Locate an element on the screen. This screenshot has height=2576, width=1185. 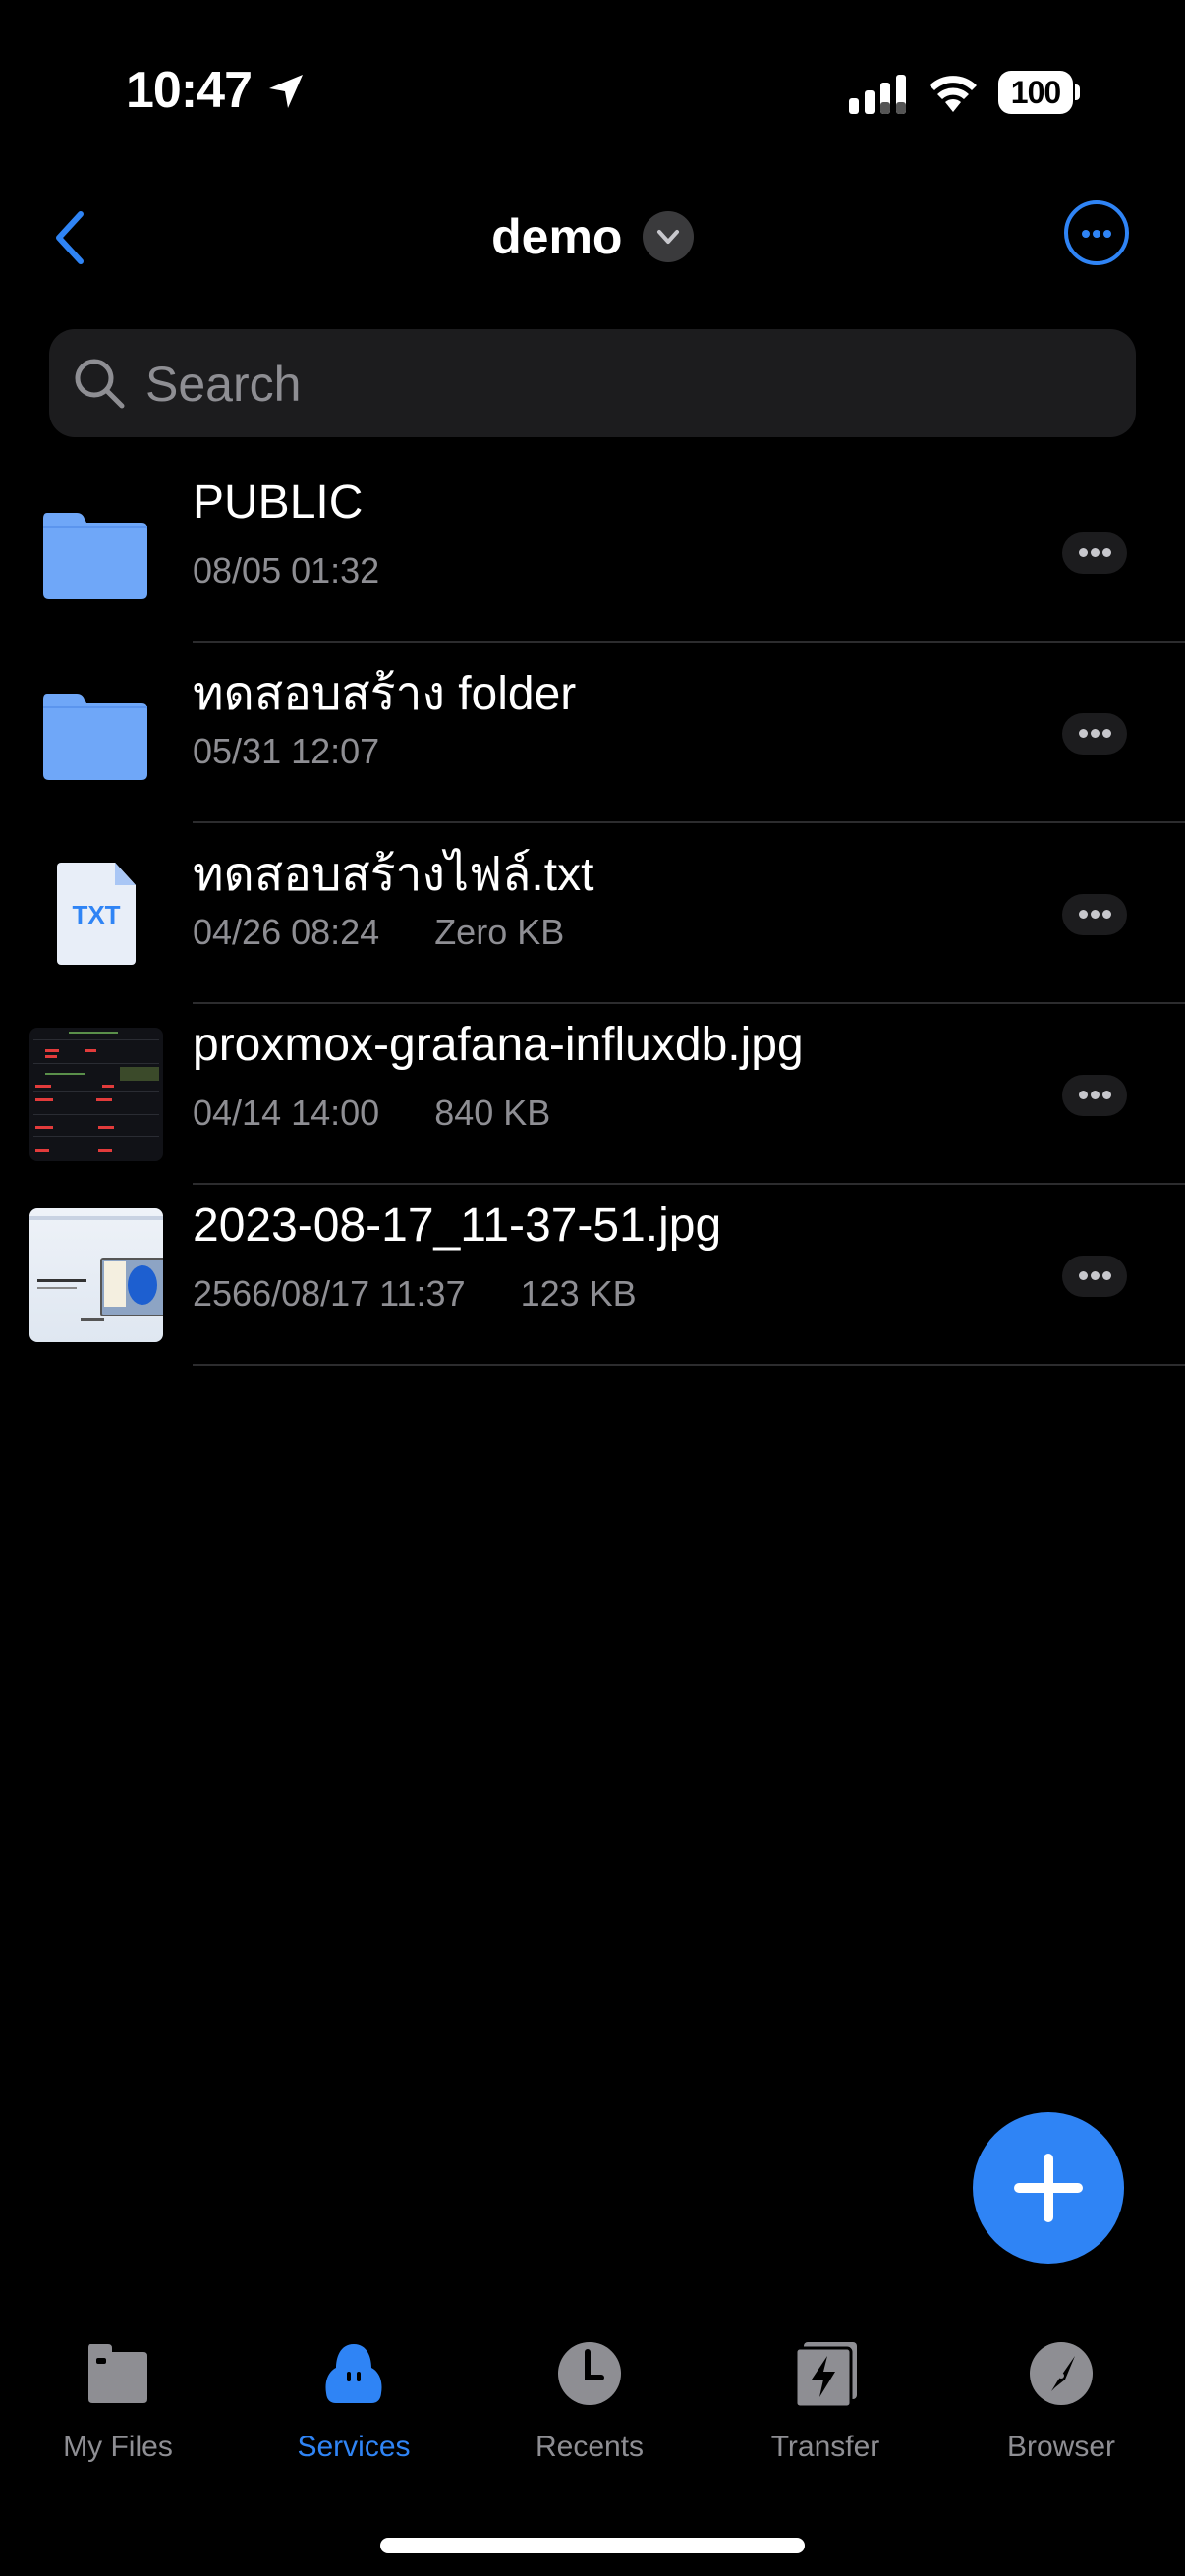
cellular-signal-icon is located at coordinates (878, 94).